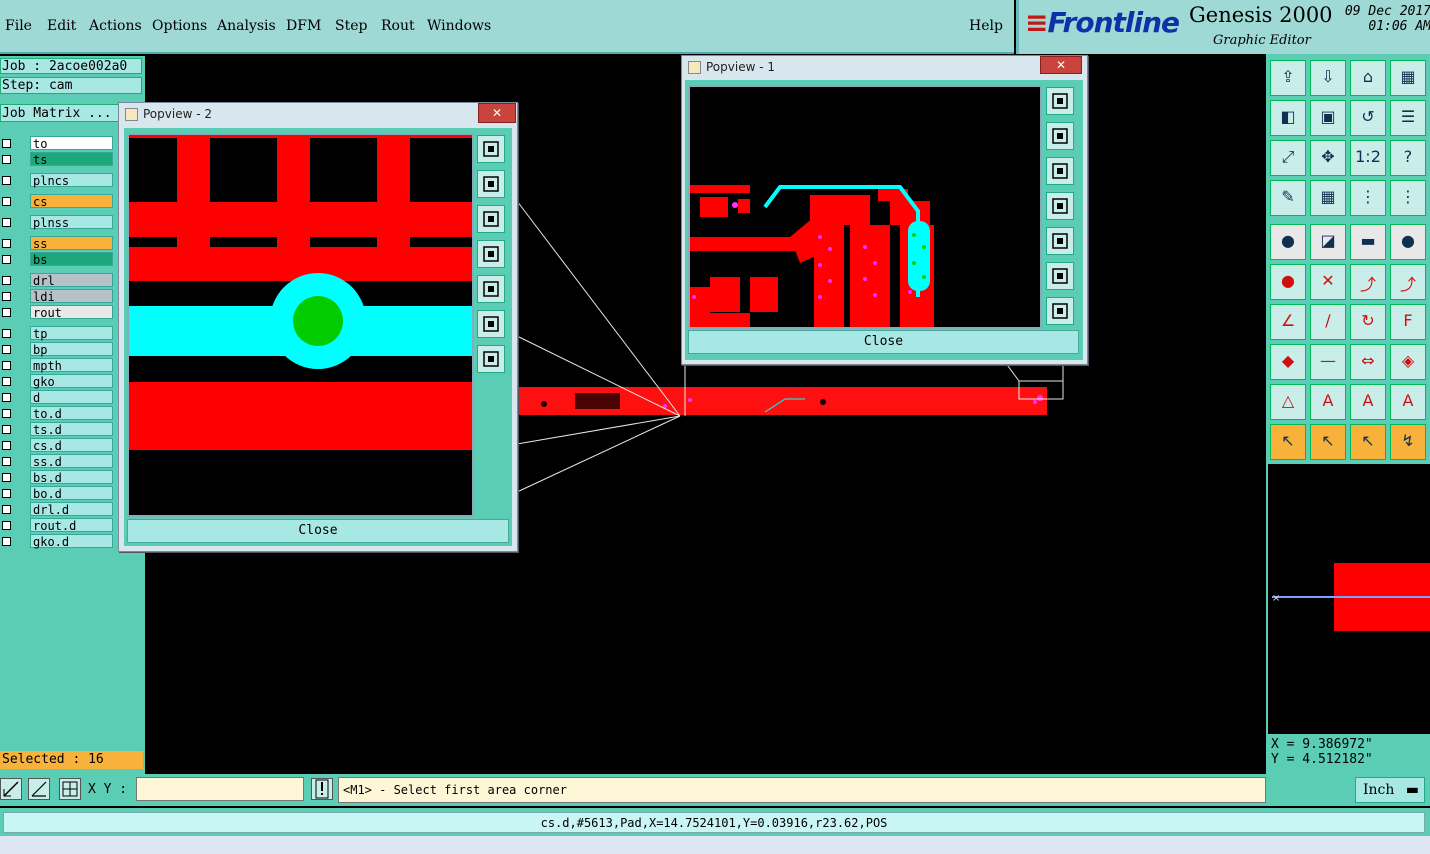 This screenshot has height=854, width=1430. Describe the element at coordinates (71, 397) in the screenshot. I see `layer-label: d` at that location.